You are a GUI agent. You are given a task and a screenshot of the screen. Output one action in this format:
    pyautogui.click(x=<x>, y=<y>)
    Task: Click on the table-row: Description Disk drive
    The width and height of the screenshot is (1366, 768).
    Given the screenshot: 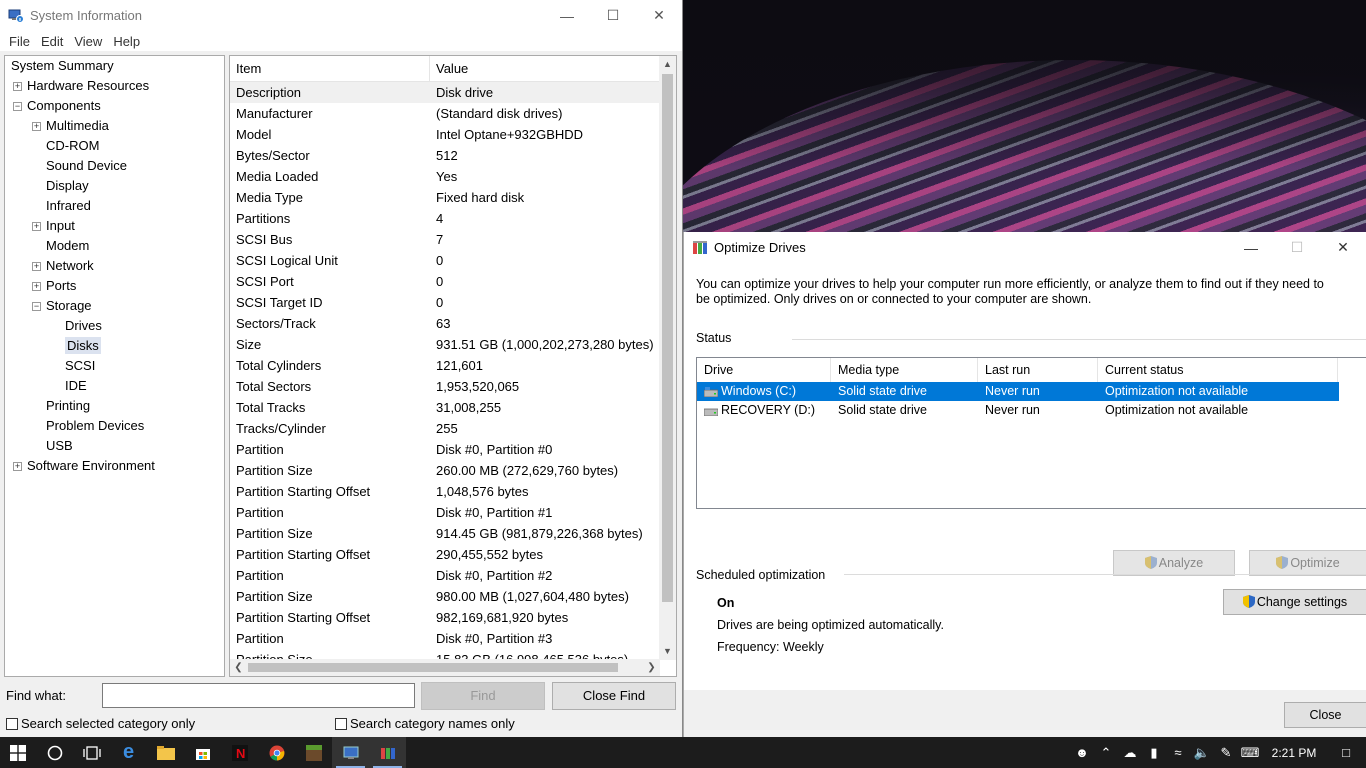 What is the action you would take?
    pyautogui.click(x=445, y=92)
    